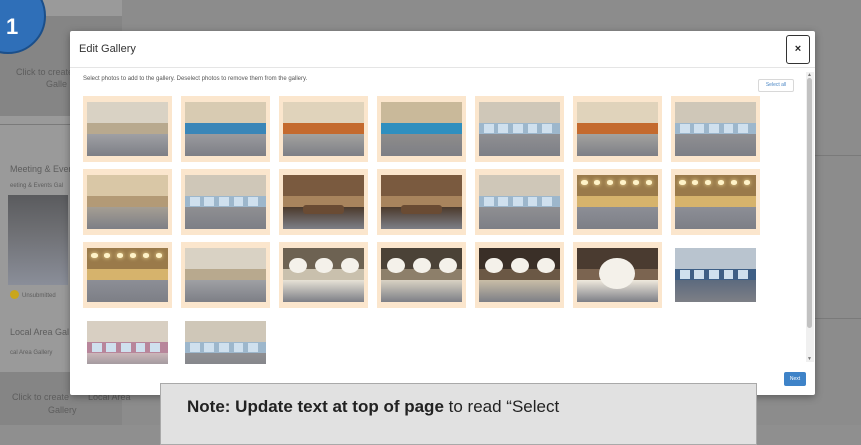  I want to click on note-rest-text: to read “Select, so click(501, 406).